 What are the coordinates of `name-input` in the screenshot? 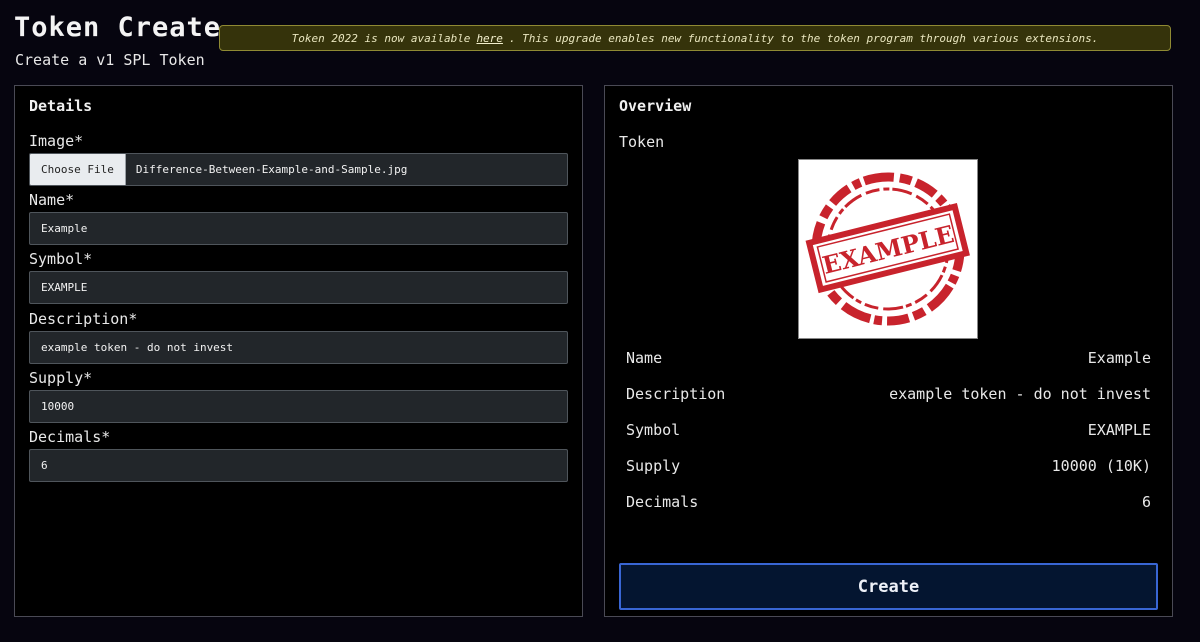 It's located at (298, 228).